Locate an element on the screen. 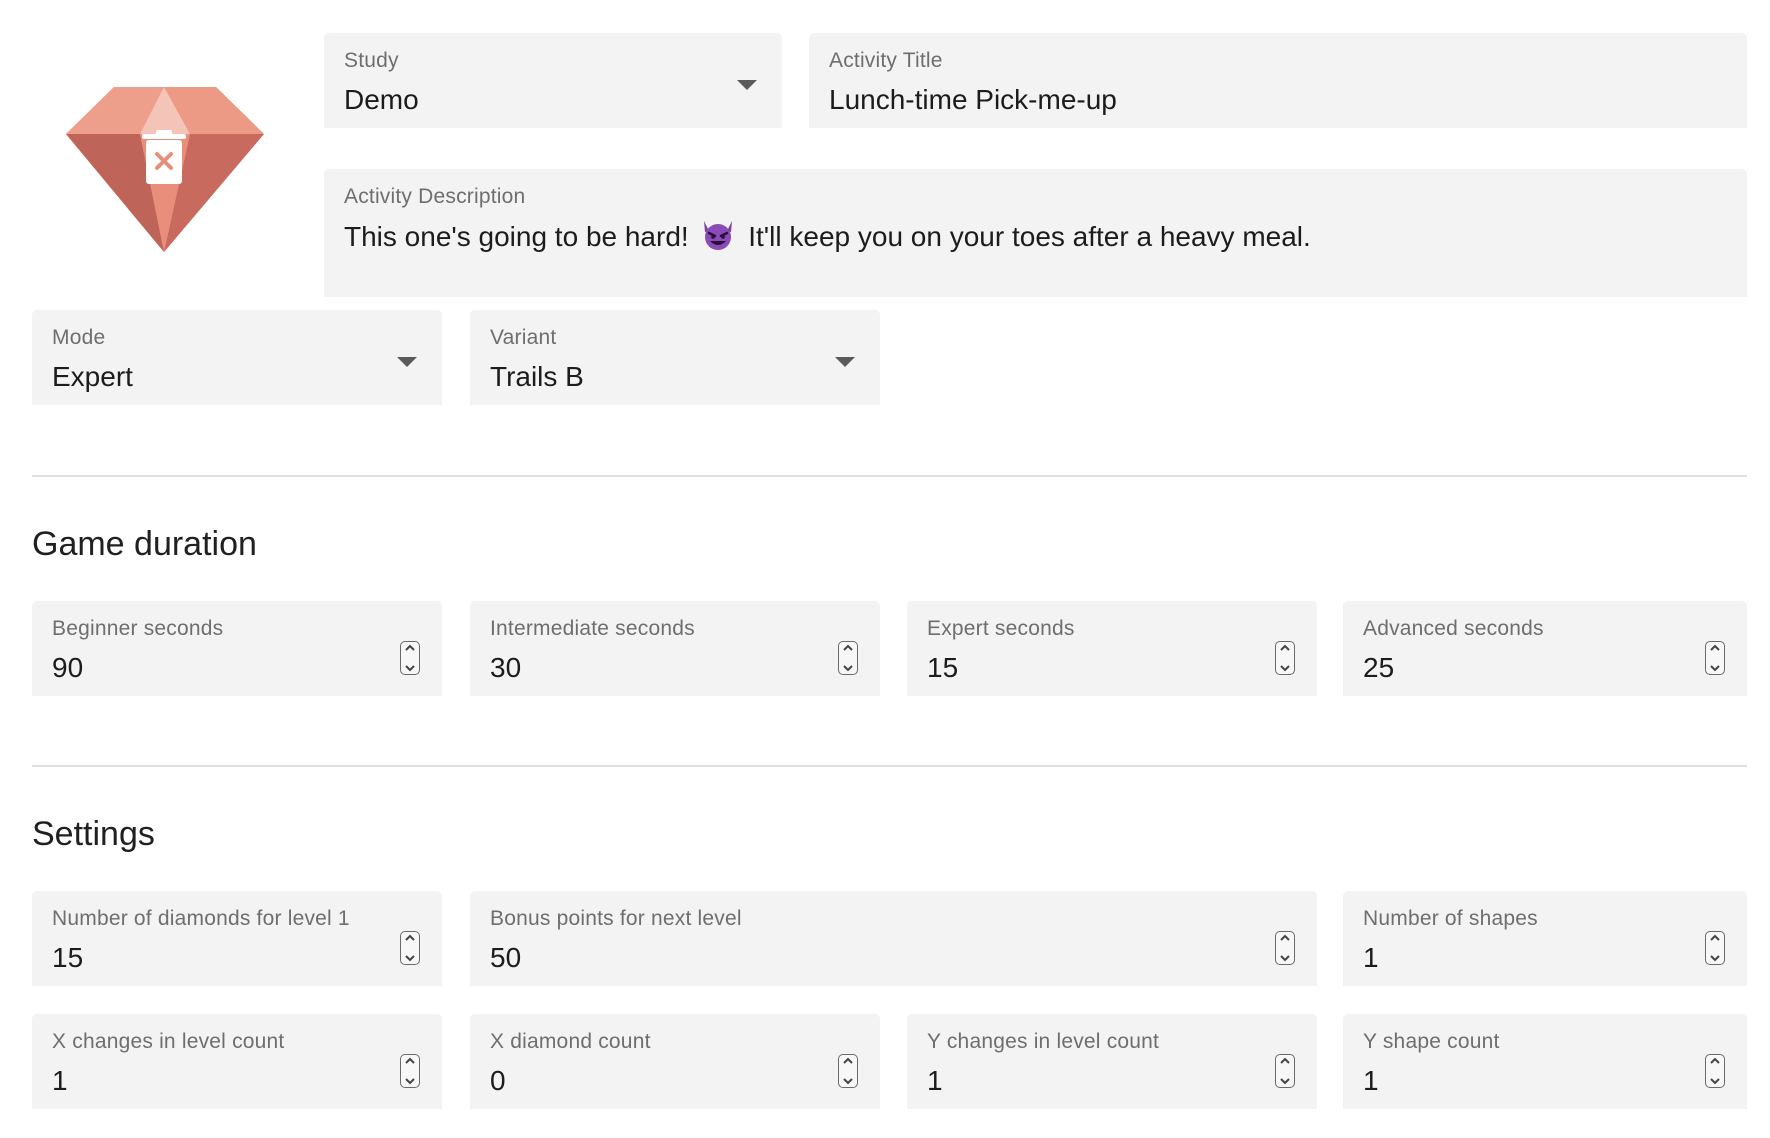  field-value: 50 is located at coordinates (506, 957).